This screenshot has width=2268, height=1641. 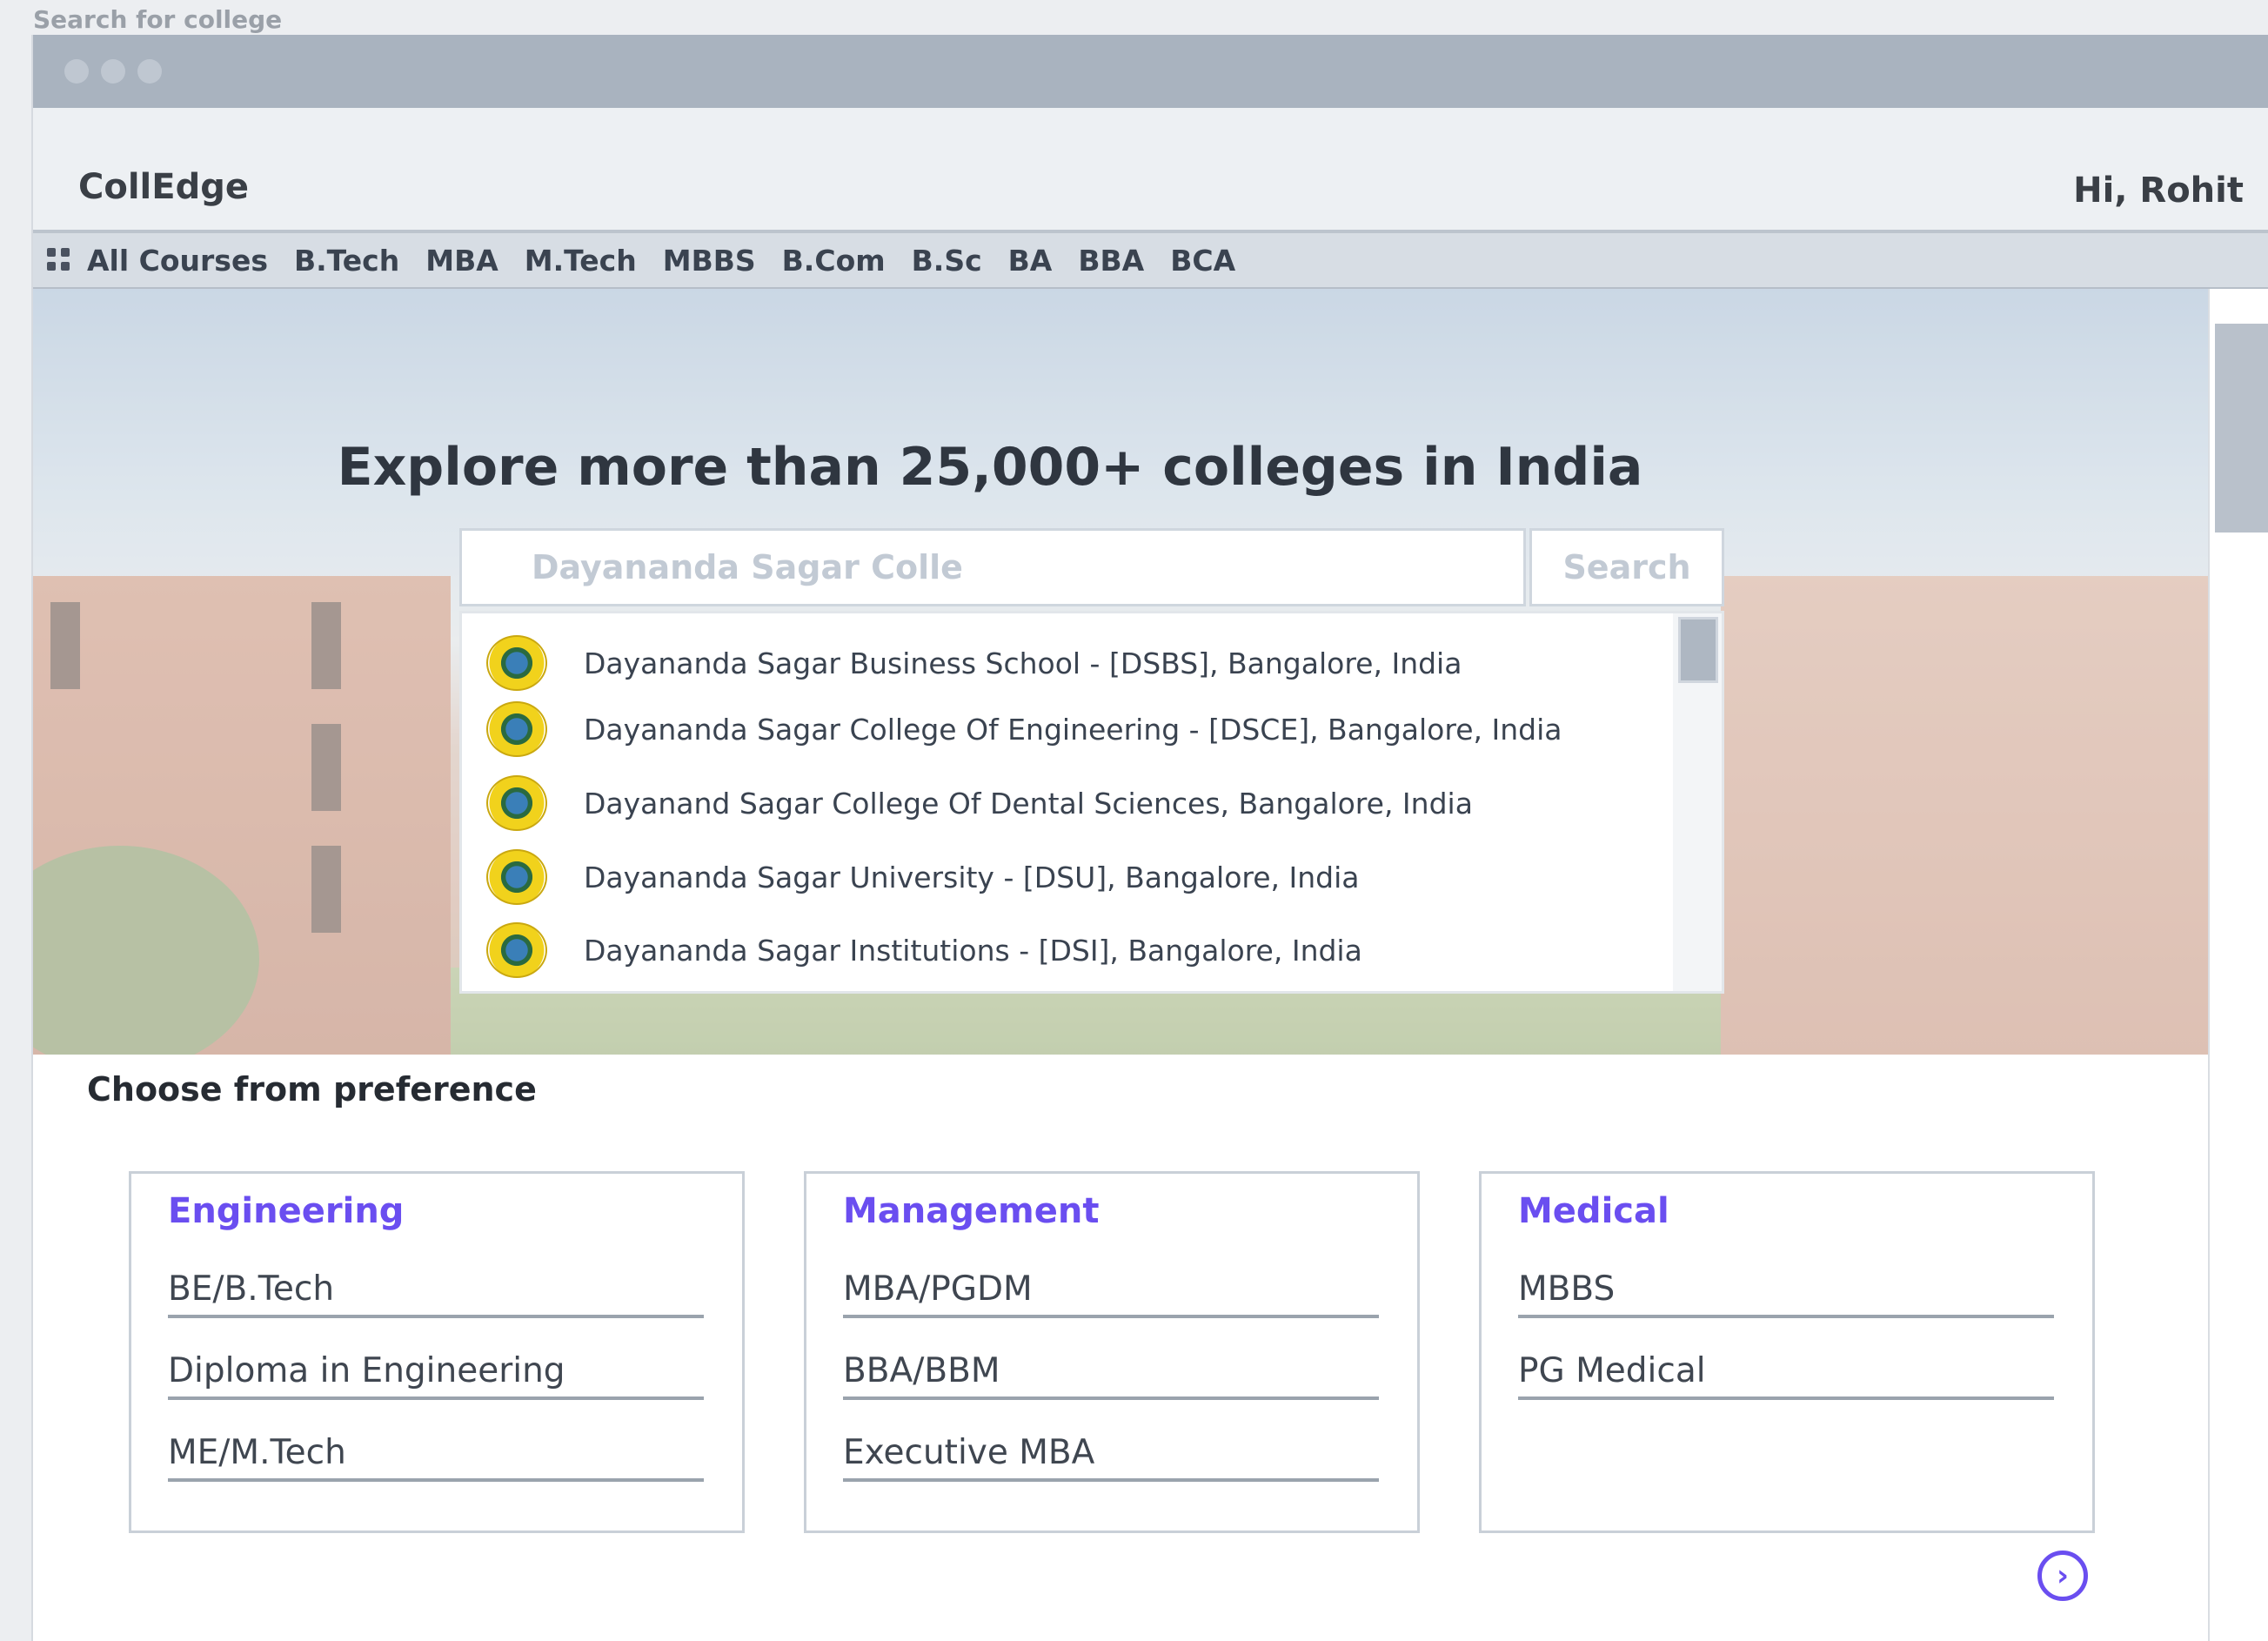 I want to click on page-scroll-thumb, so click(x=2242, y=428).